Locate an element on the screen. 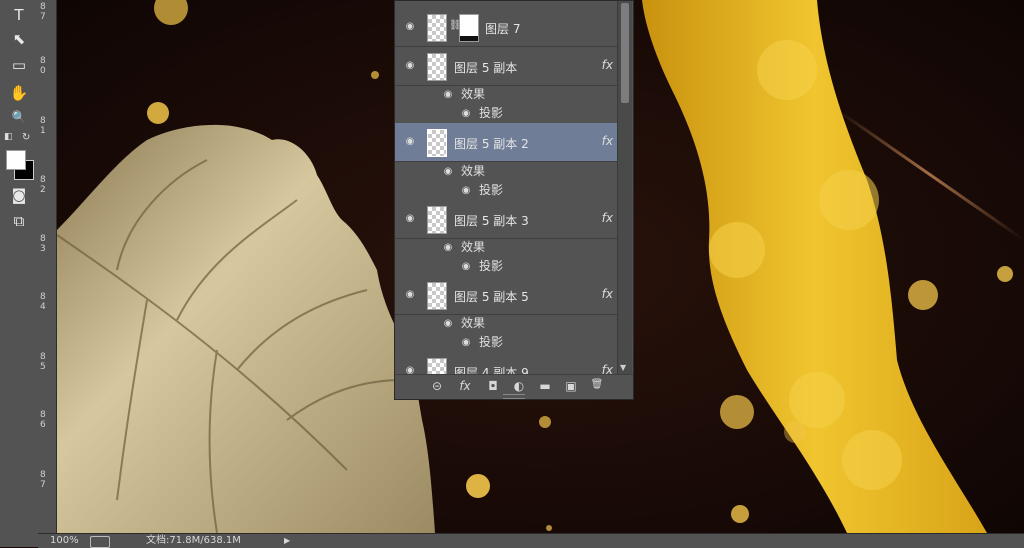 The image size is (1024, 548). scroll-down-arrow-icon: ▼ is located at coordinates (623, 367).